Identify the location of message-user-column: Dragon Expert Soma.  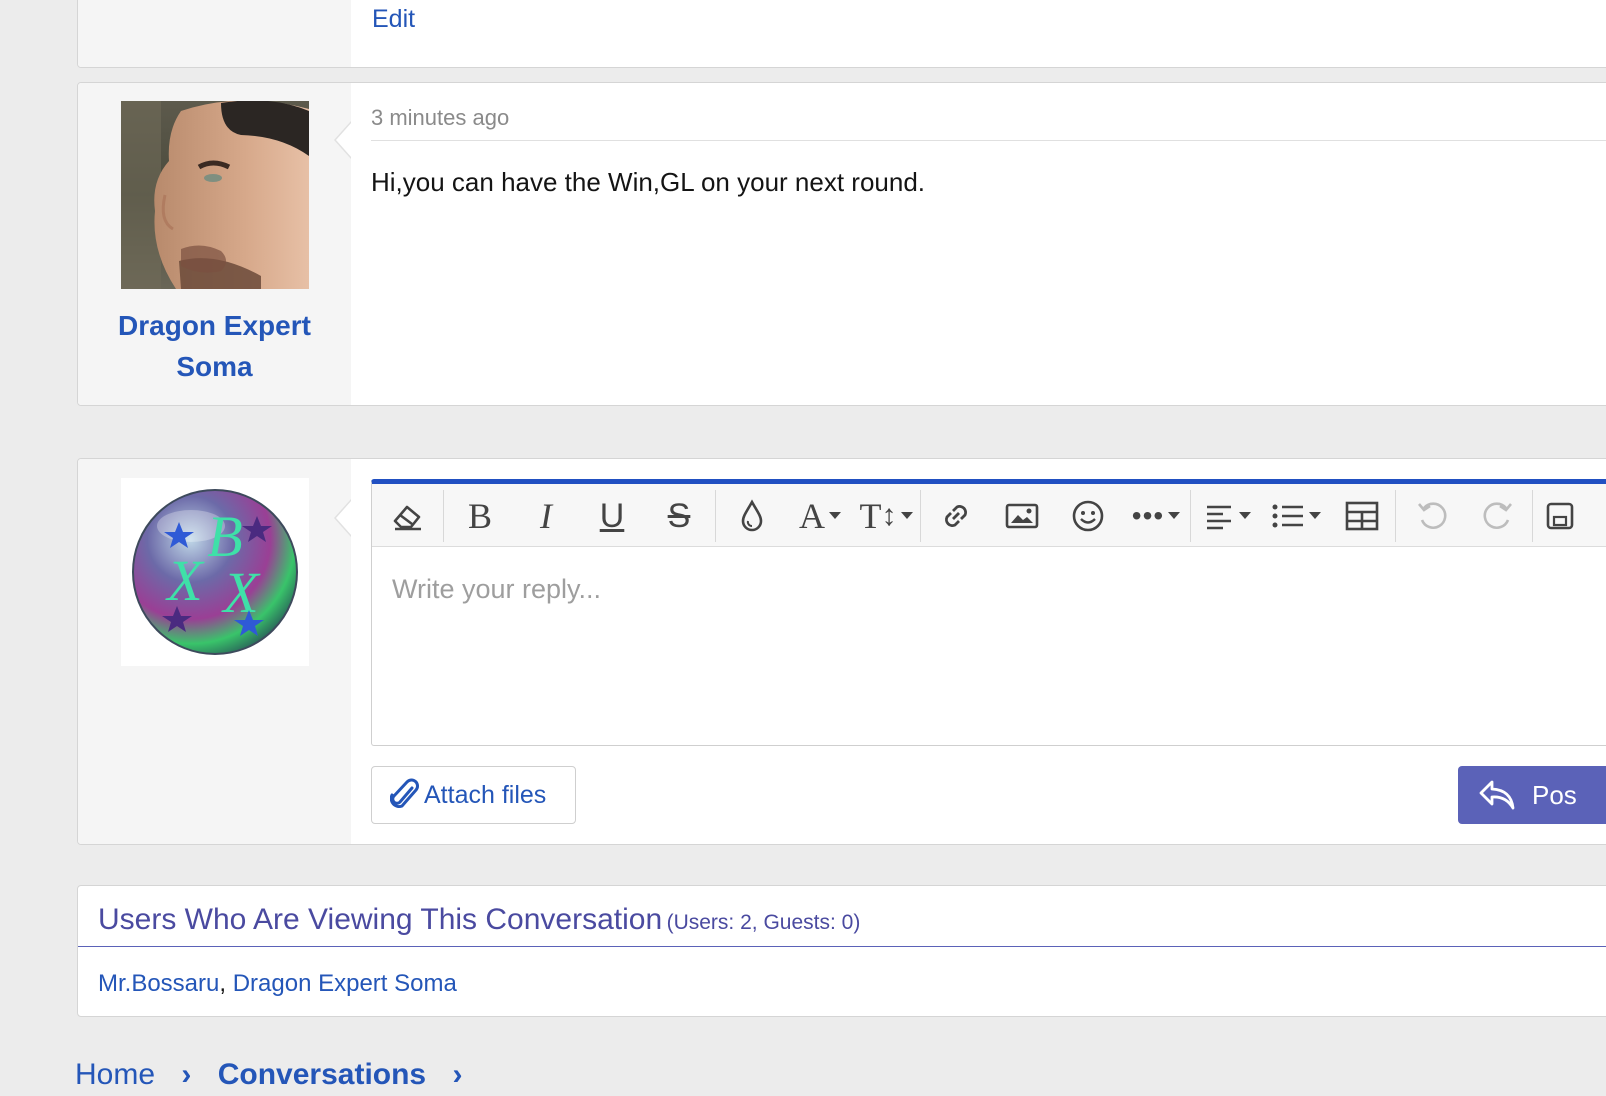
(214, 244).